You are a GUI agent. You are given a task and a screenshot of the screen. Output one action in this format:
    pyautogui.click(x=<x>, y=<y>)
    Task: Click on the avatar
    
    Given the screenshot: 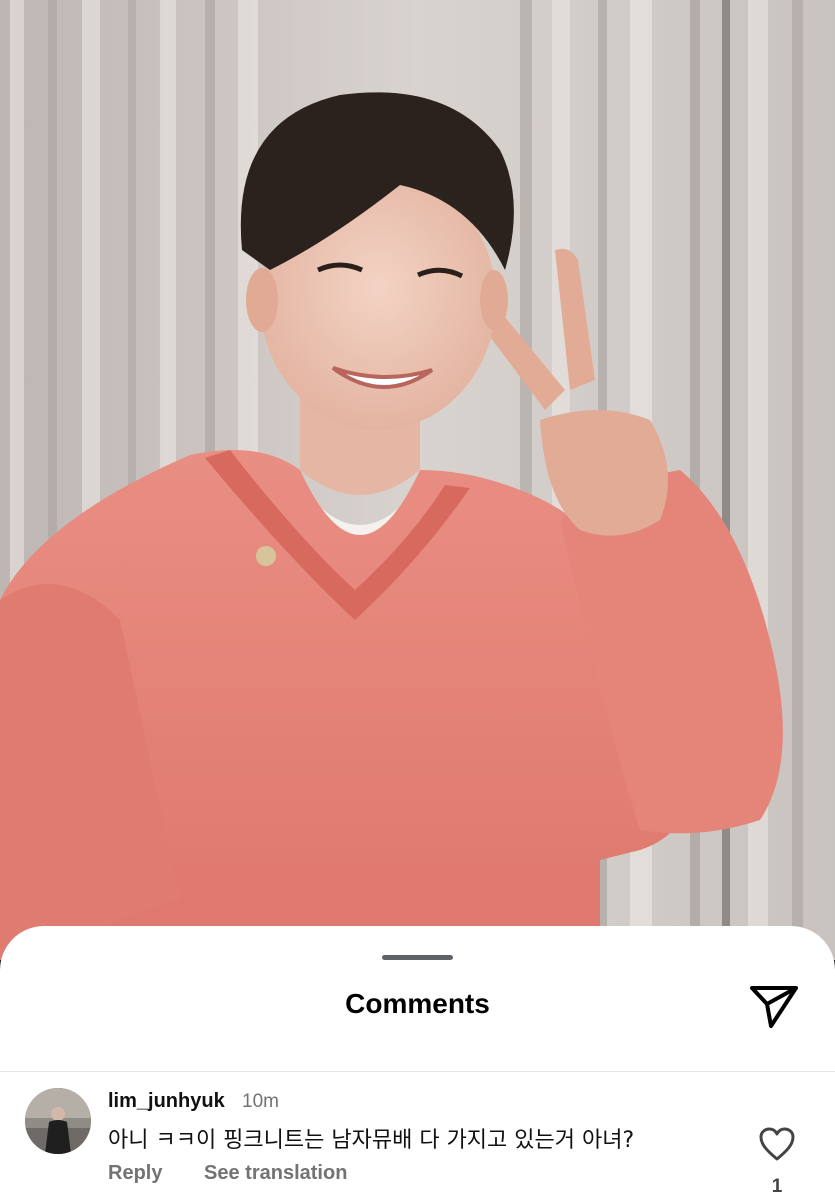 What is the action you would take?
    pyautogui.click(x=58, y=1121)
    